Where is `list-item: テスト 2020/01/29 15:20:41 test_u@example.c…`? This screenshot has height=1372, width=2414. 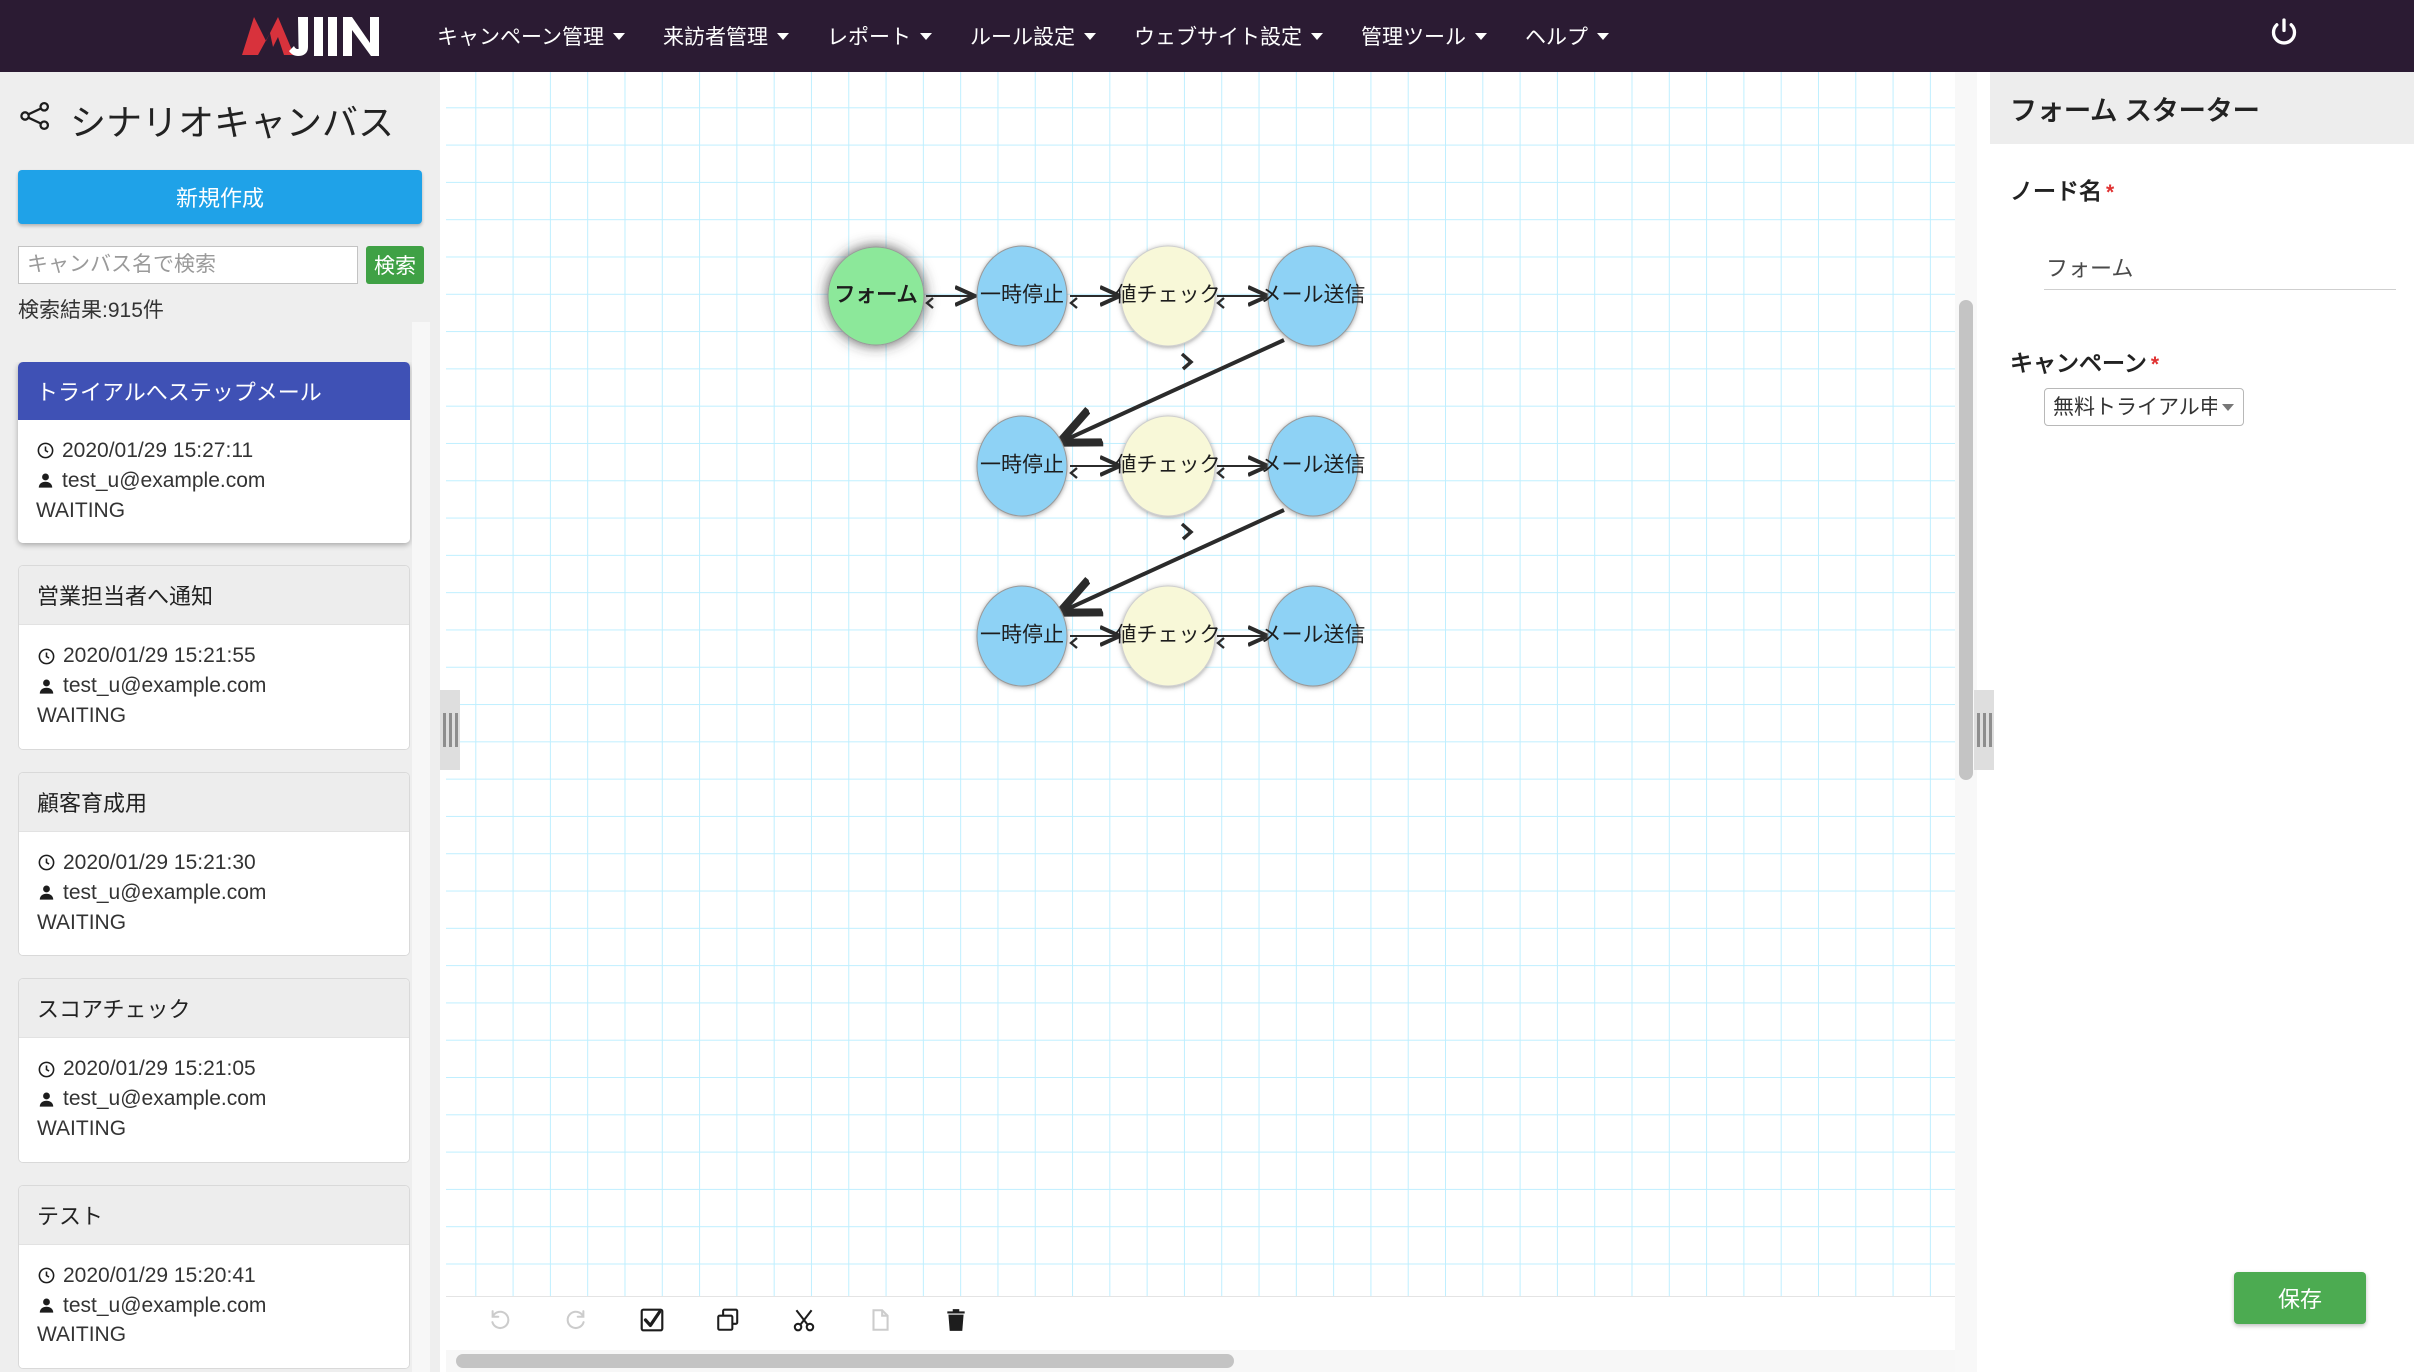 list-item: テスト 2020/01/29 15:20:41 test_u@example.c… is located at coordinates (214, 1277).